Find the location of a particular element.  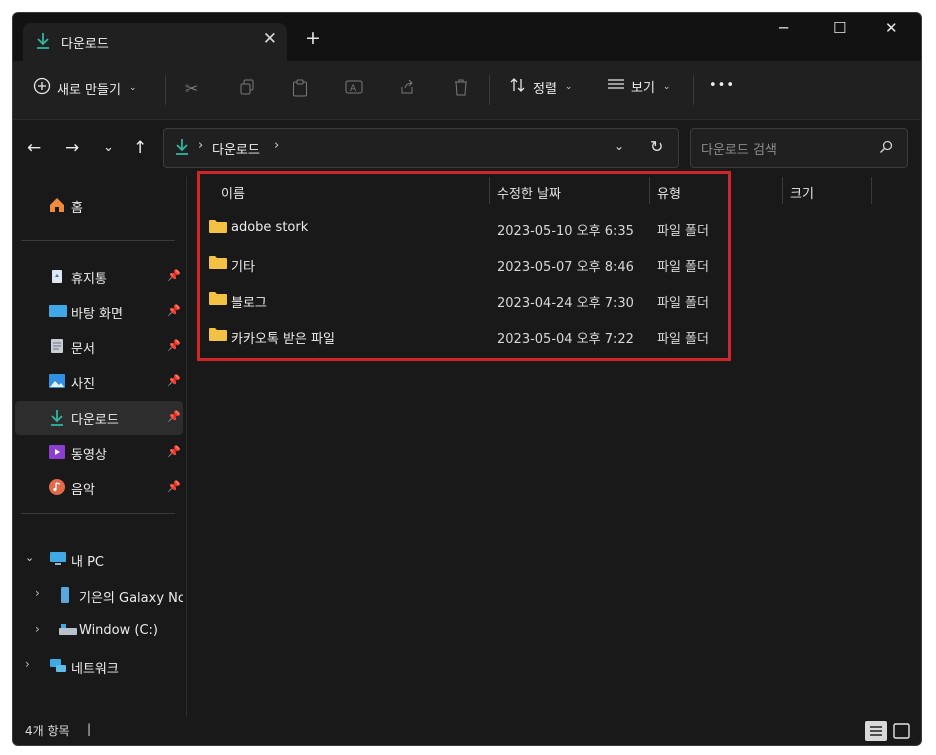

home-icon is located at coordinates (57, 205).